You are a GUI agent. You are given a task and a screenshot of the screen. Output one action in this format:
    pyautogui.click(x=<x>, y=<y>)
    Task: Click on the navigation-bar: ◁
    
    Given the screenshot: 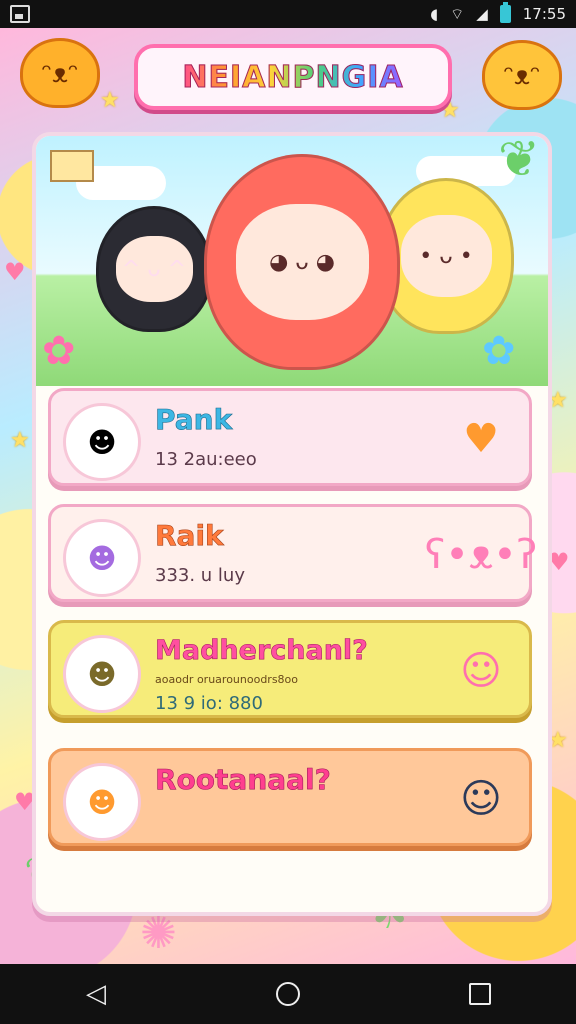 What is the action you would take?
    pyautogui.click(x=288, y=994)
    